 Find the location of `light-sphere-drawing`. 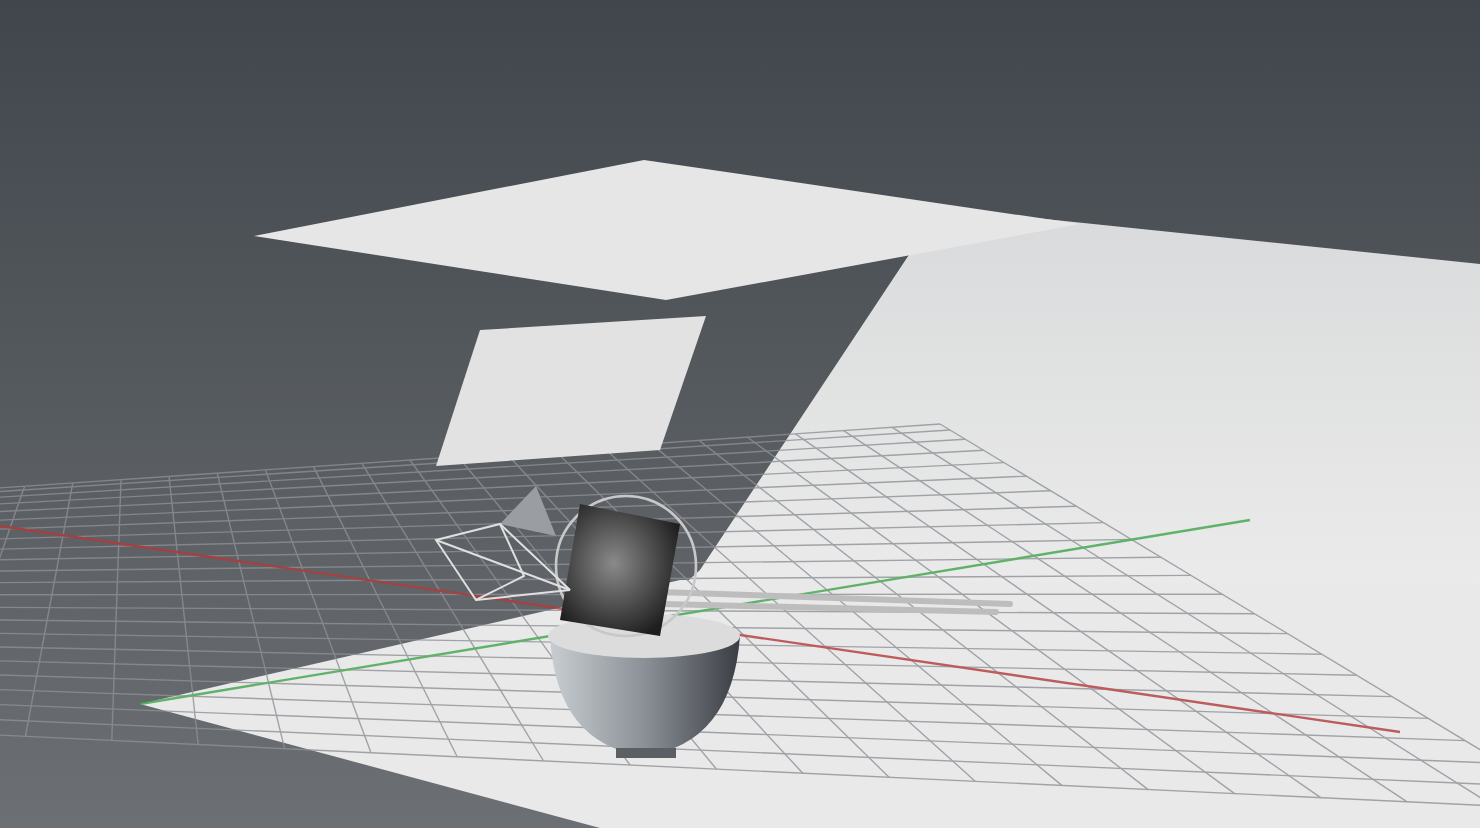

light-sphere-drawing is located at coordinates (626, 566).